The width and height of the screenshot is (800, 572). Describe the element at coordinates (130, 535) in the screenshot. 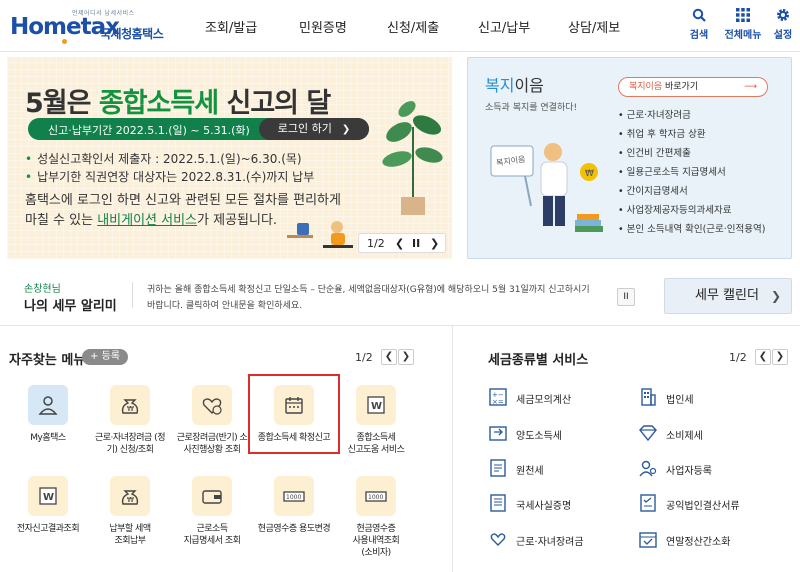

I see `tile-label: 납부할 세액 조회납부` at that location.